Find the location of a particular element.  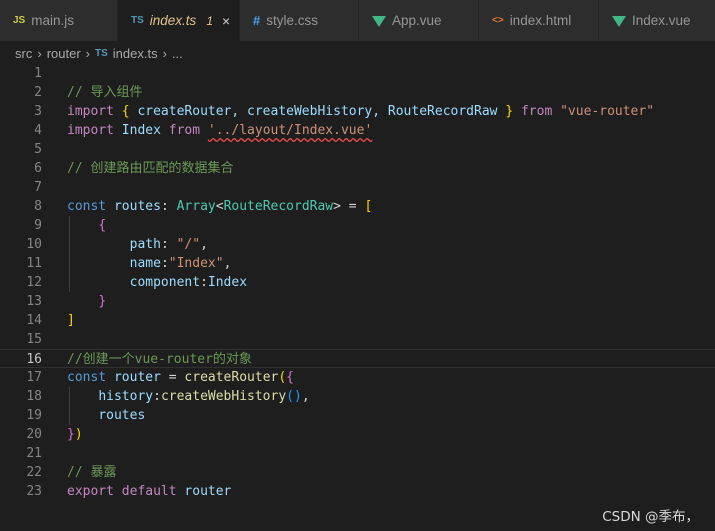

line-number: 20 is located at coordinates (34, 434).